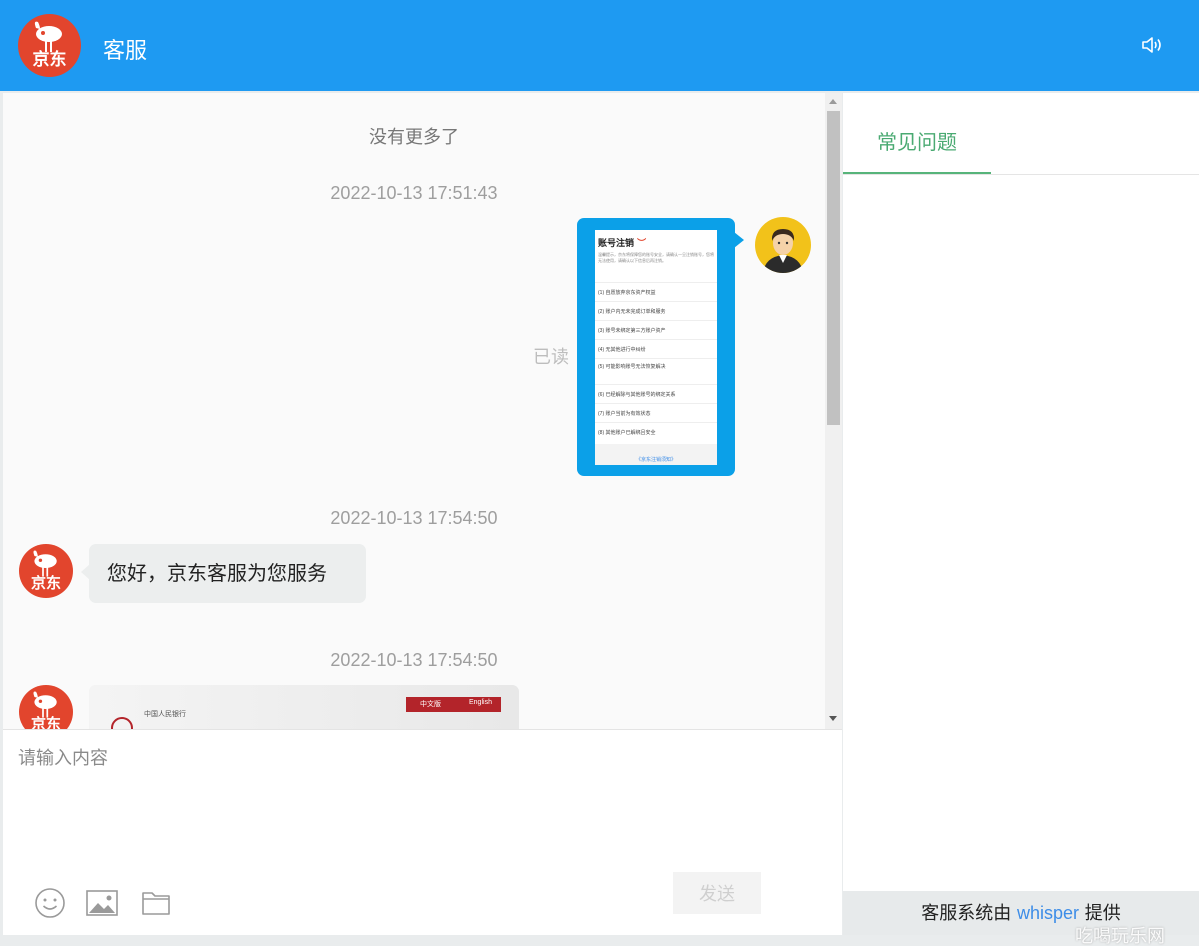  What do you see at coordinates (50, 903) in the screenshot?
I see `emoji-icon` at bounding box center [50, 903].